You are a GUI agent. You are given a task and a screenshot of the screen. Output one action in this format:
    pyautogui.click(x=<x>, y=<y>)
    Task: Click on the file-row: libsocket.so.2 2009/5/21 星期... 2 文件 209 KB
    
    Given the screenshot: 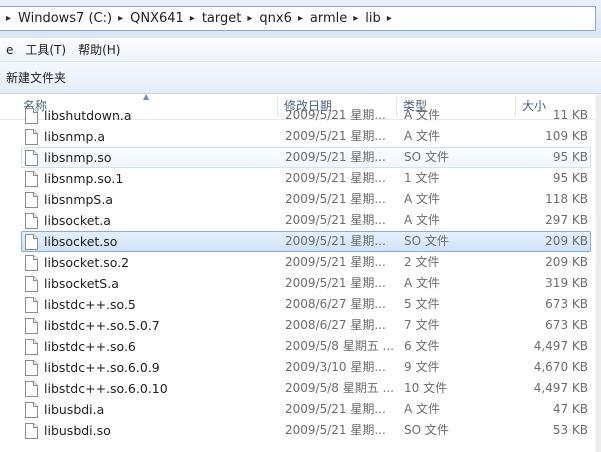 What is the action you would take?
    pyautogui.click(x=306, y=262)
    